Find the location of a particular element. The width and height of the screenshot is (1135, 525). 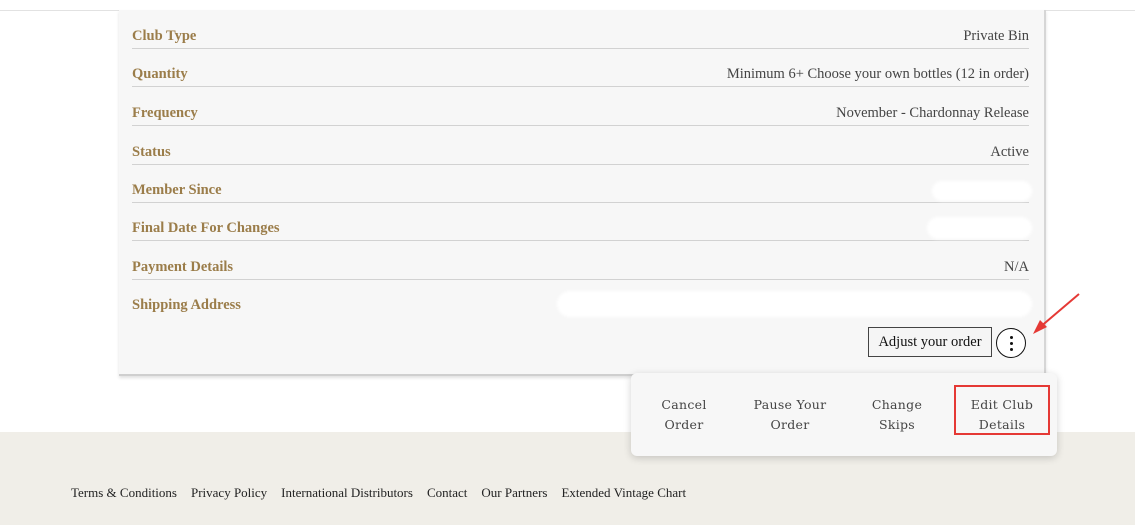

detail-row-frequency: Frequency November - Chardonnay Release is located at coordinates (580, 106).